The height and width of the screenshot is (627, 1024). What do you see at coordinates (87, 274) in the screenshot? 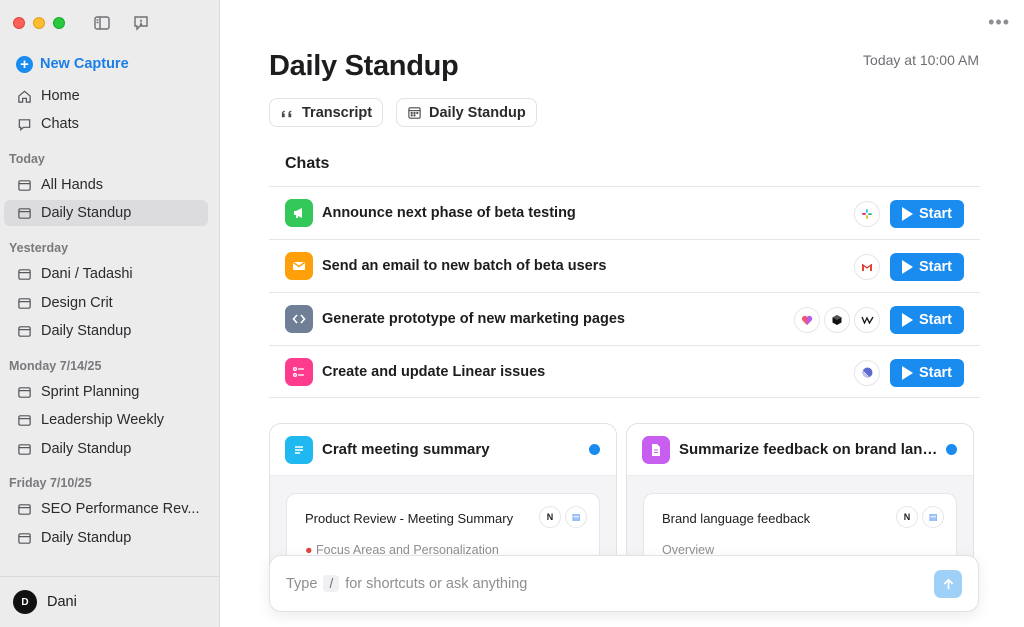
I see `sidebar-item-label: Dani / Tadashi` at bounding box center [87, 274].